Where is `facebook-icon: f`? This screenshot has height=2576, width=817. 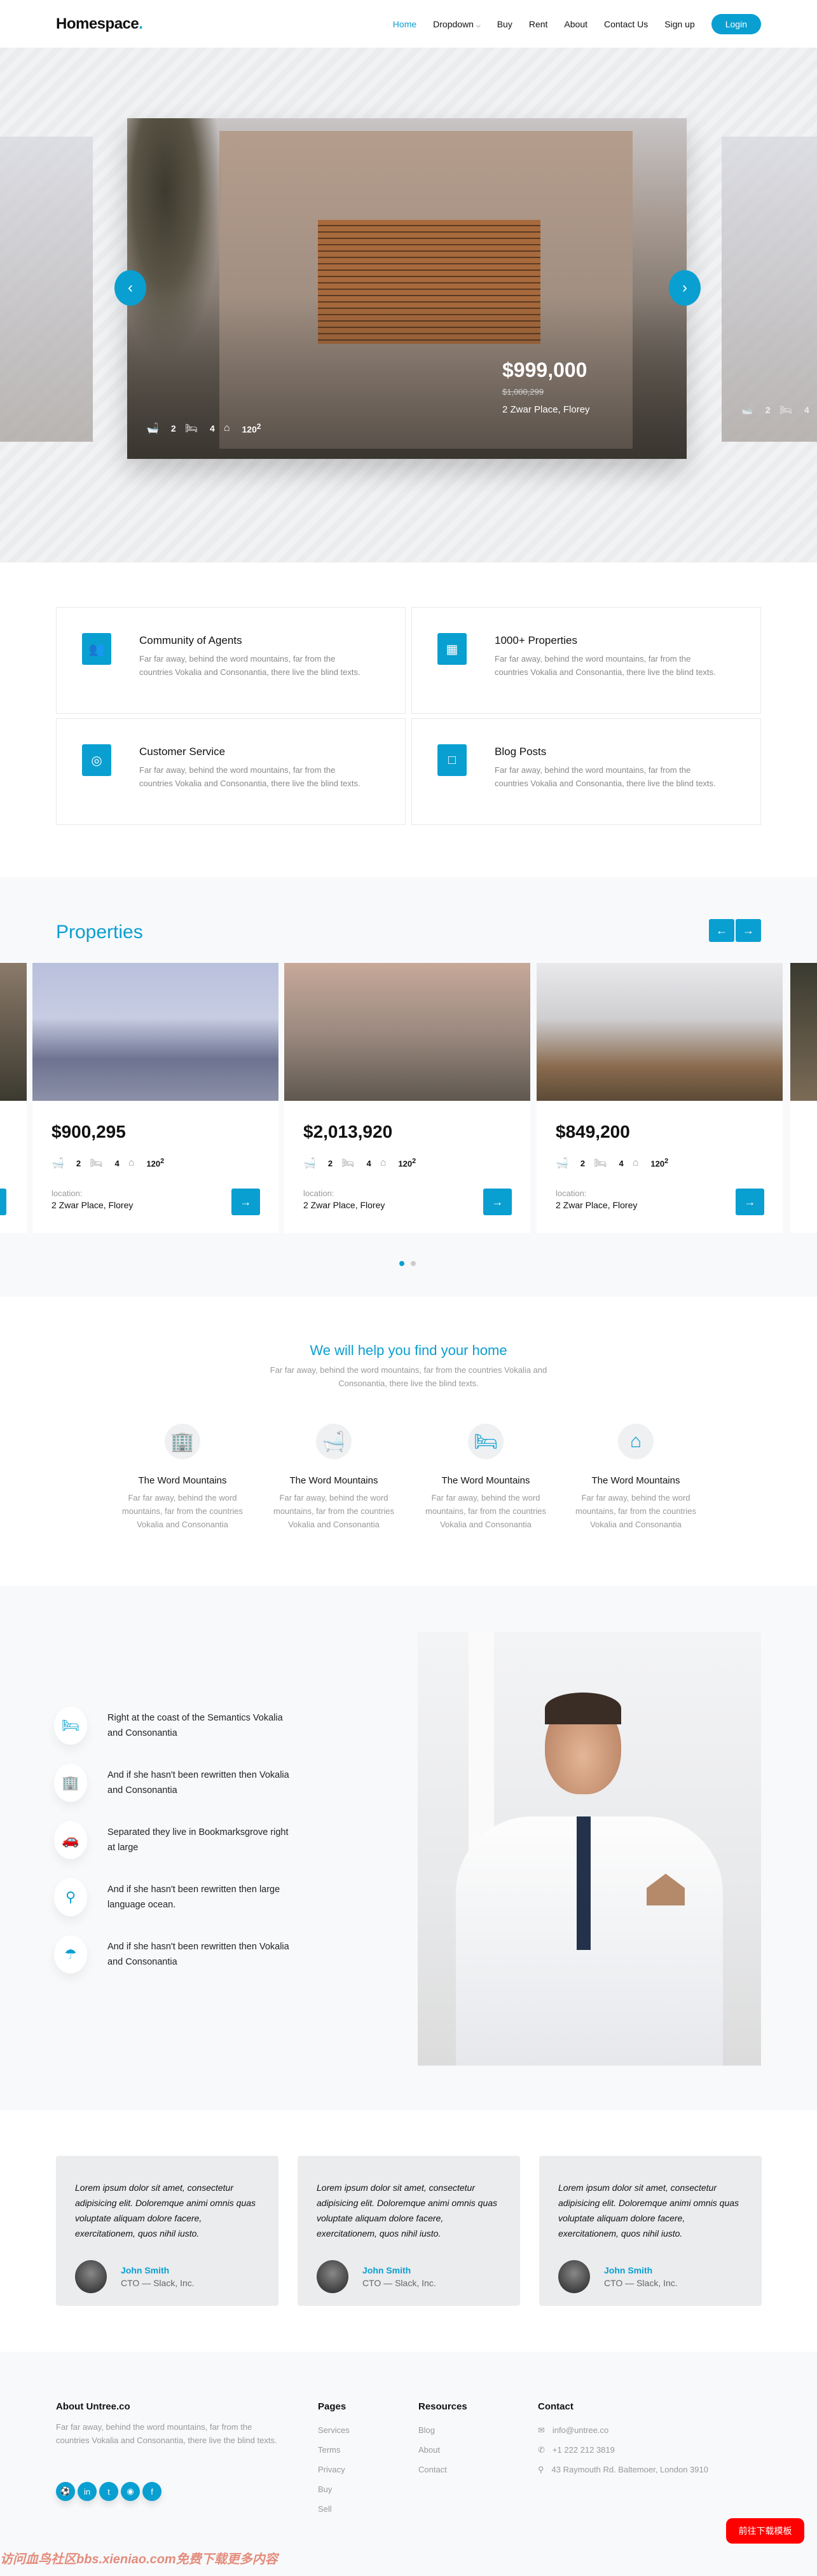
facebook-icon: f is located at coordinates (151, 2491).